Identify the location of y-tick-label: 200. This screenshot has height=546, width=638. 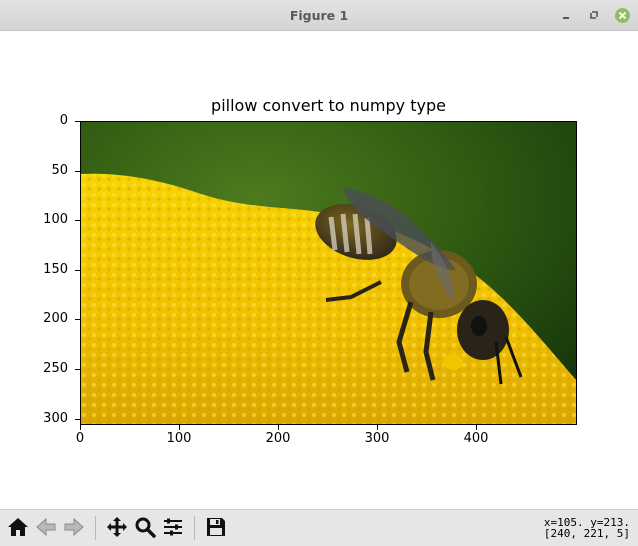
(55, 318).